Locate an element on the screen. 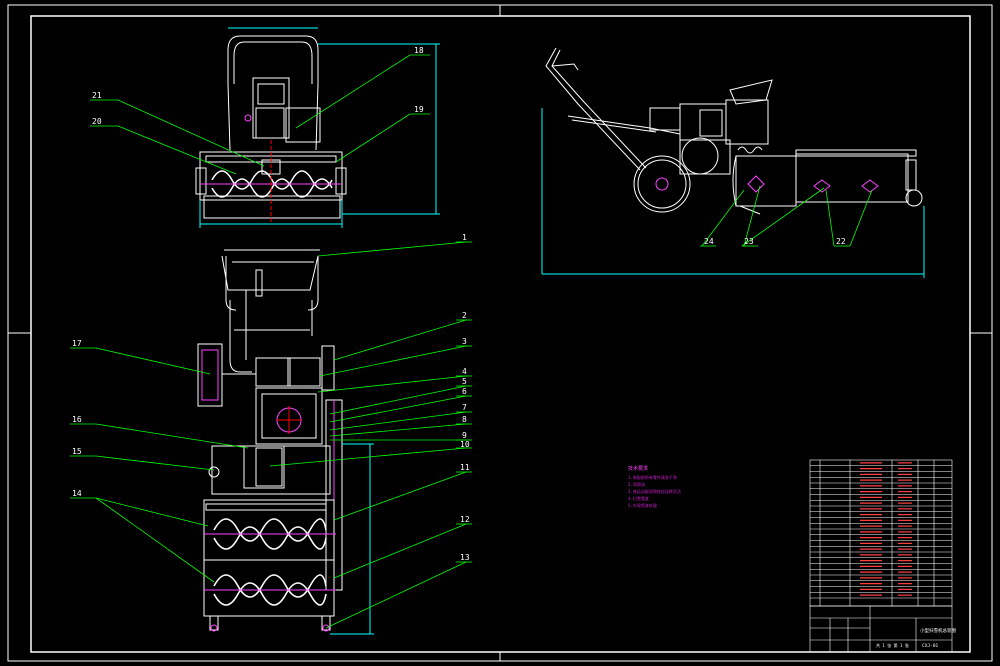  callout-11: 11 is located at coordinates (465, 467).